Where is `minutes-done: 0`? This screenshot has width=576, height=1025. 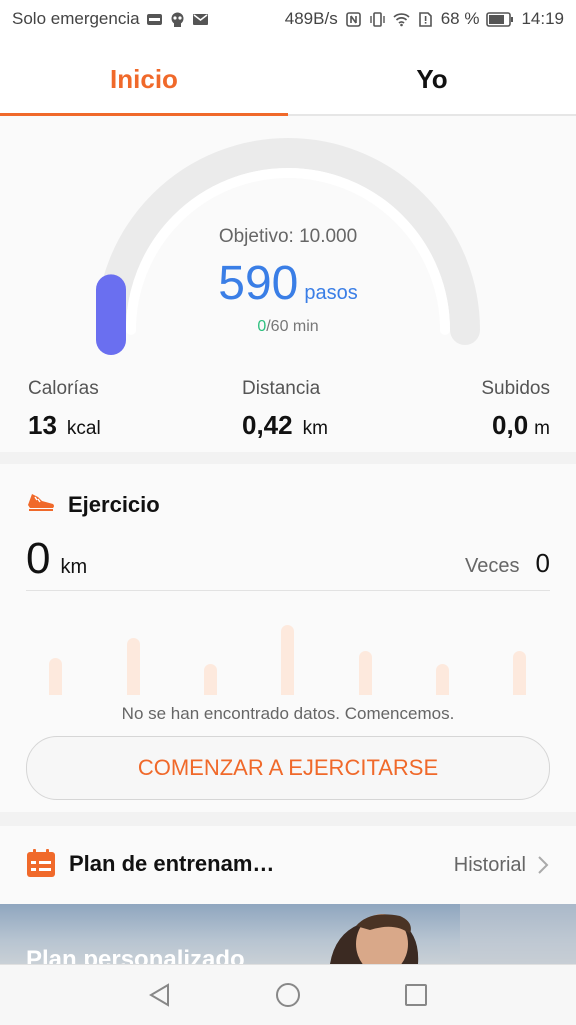 minutes-done: 0 is located at coordinates (262, 326).